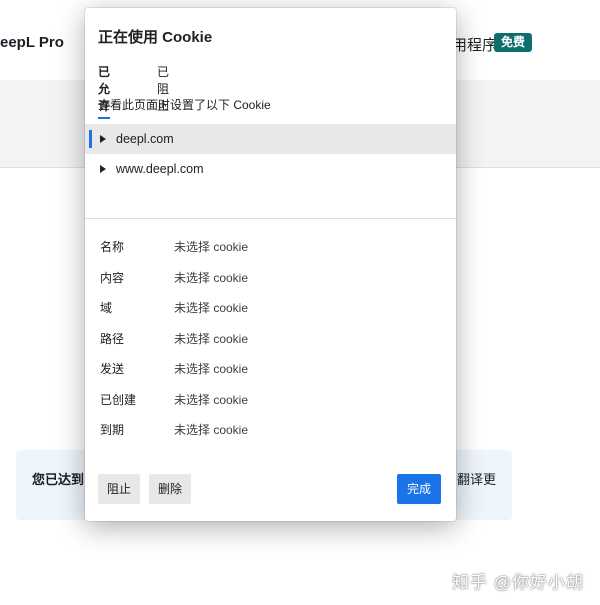 The image size is (600, 605). What do you see at coordinates (118, 399) in the screenshot?
I see `detail-label: 已创建` at bounding box center [118, 399].